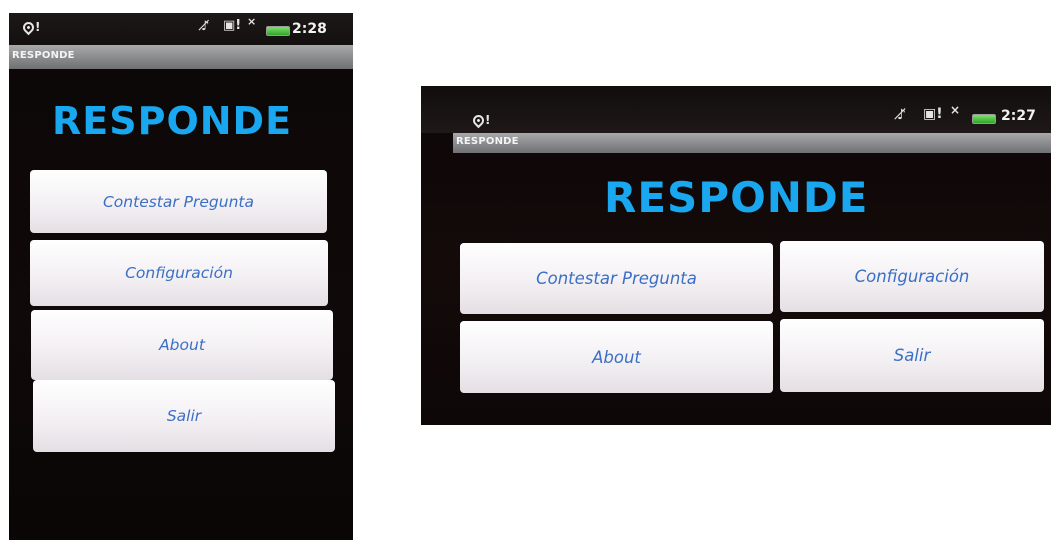 This screenshot has width=1051, height=540. What do you see at coordinates (1018, 116) in the screenshot?
I see `status-clock: 2:27` at bounding box center [1018, 116].